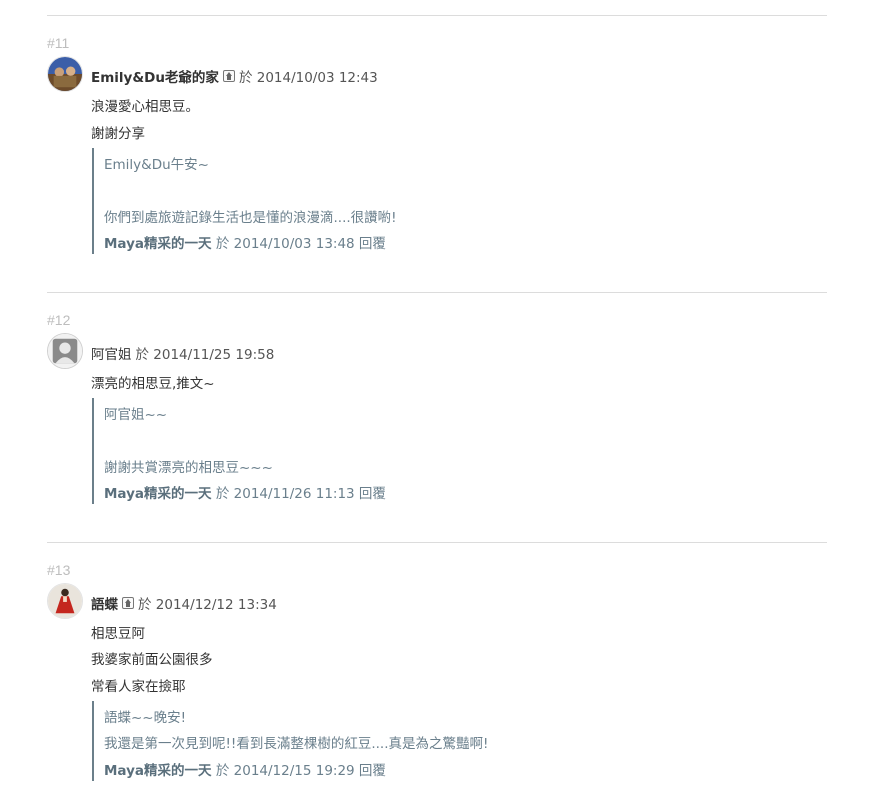 The image size is (870, 797). I want to click on comment-number: #13, so click(58, 570).